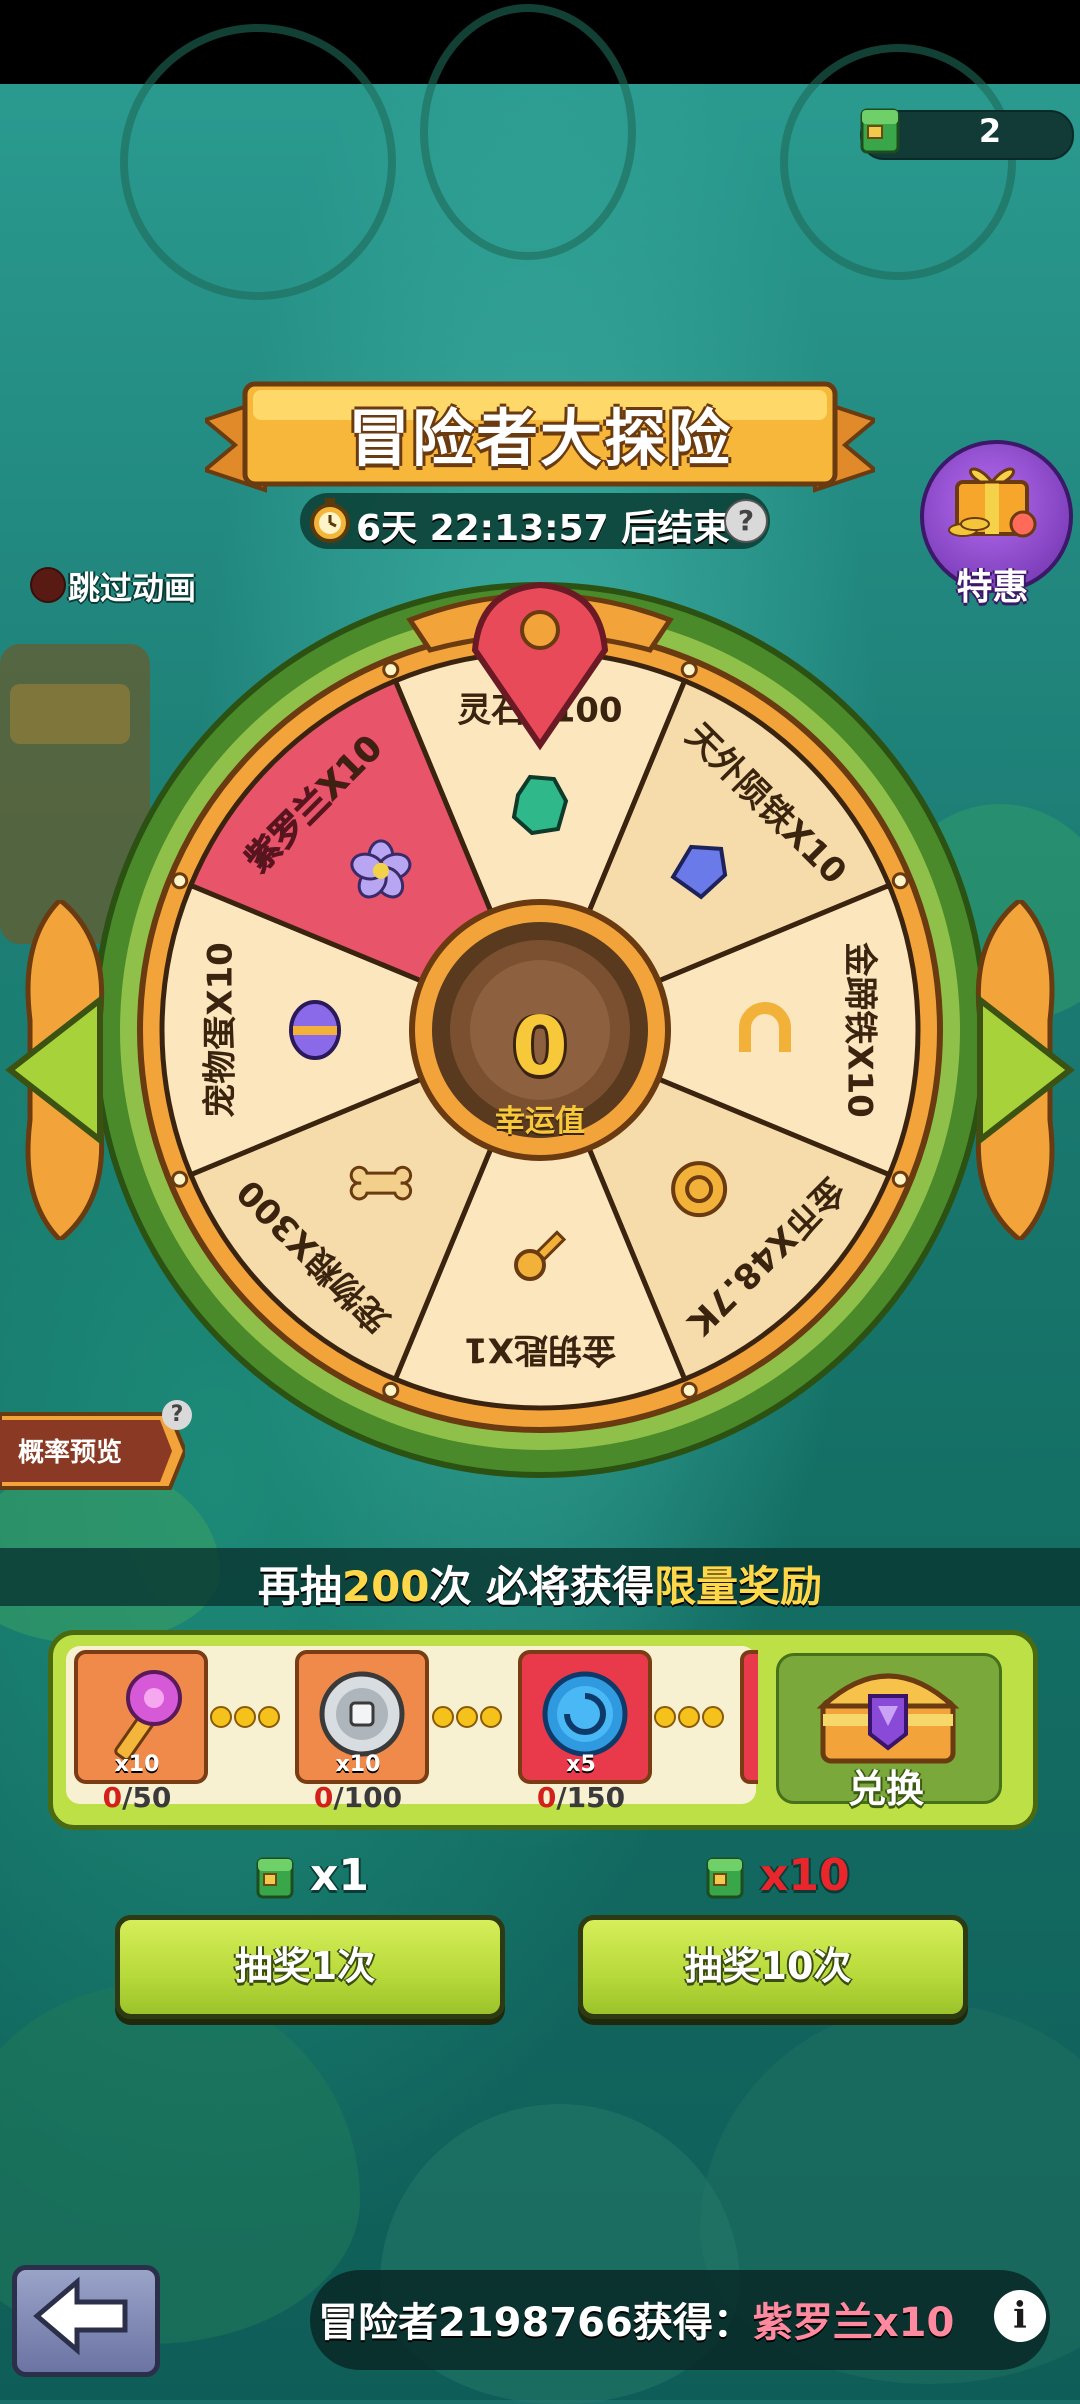 The height and width of the screenshot is (2404, 1080). What do you see at coordinates (221, 1030) in the screenshot?
I see `wheel-segment-label: 宠物蛋X10` at bounding box center [221, 1030].